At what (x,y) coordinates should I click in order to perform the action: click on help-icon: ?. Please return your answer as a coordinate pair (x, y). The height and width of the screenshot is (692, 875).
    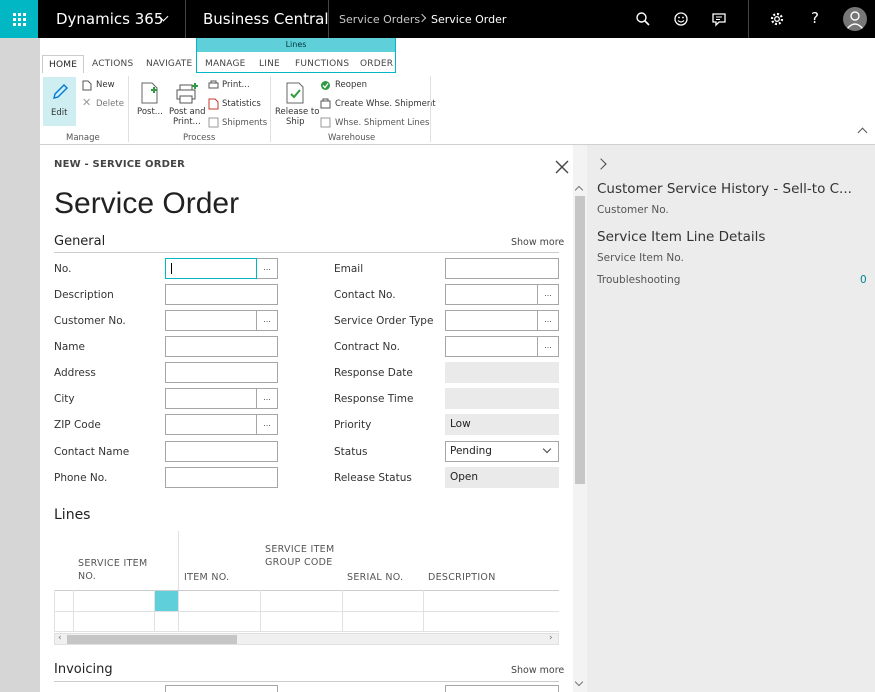
    Looking at the image, I should click on (815, 18).